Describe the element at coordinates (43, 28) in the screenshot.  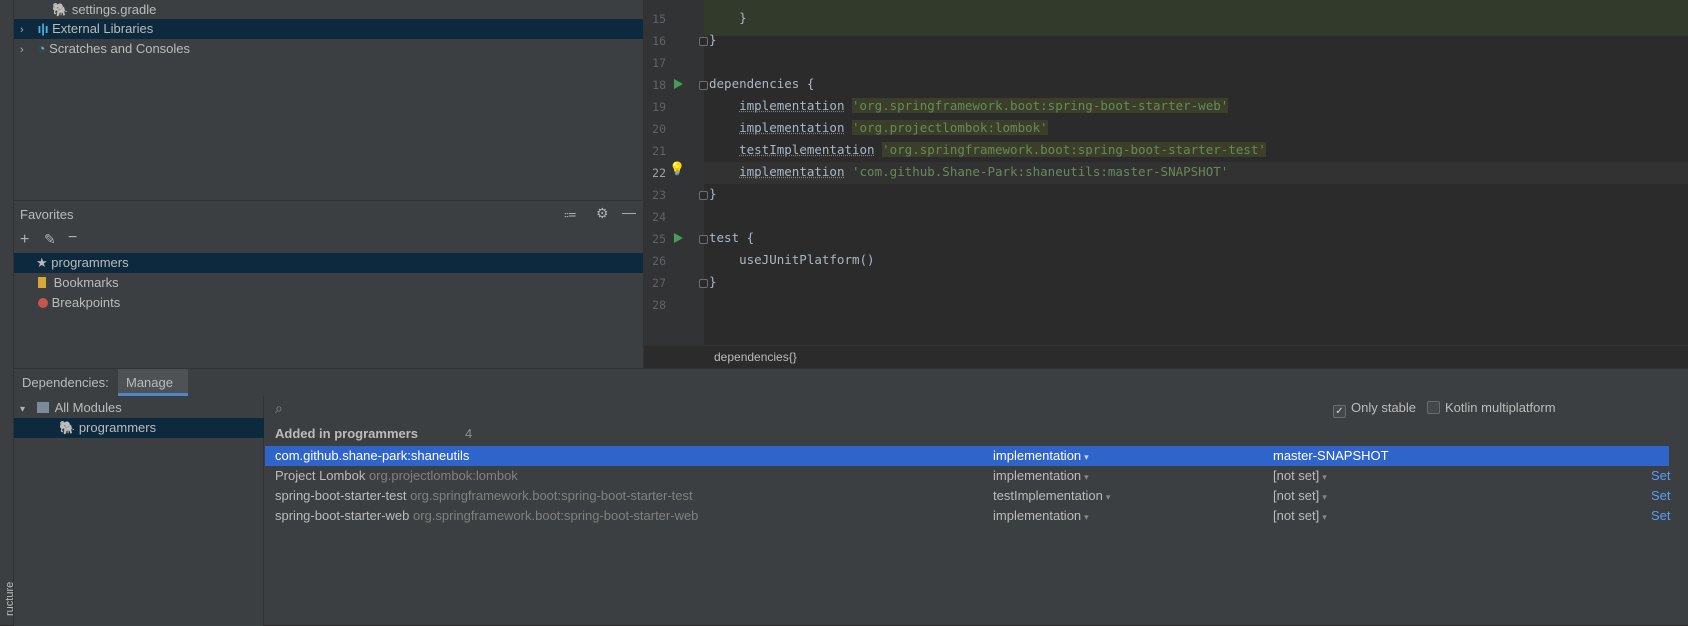
I see `libraries-icon: ı|ı` at that location.